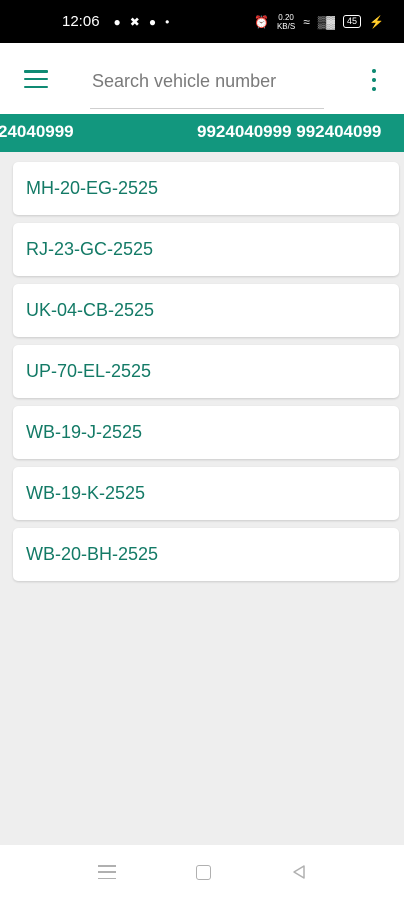 The image size is (404, 900). I want to click on system-navigation-bar, so click(202, 872).